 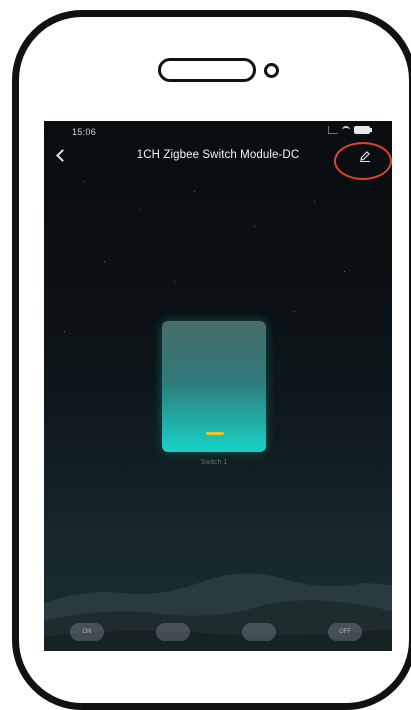 I want to click on action-button-off: OFF, so click(x=345, y=632).